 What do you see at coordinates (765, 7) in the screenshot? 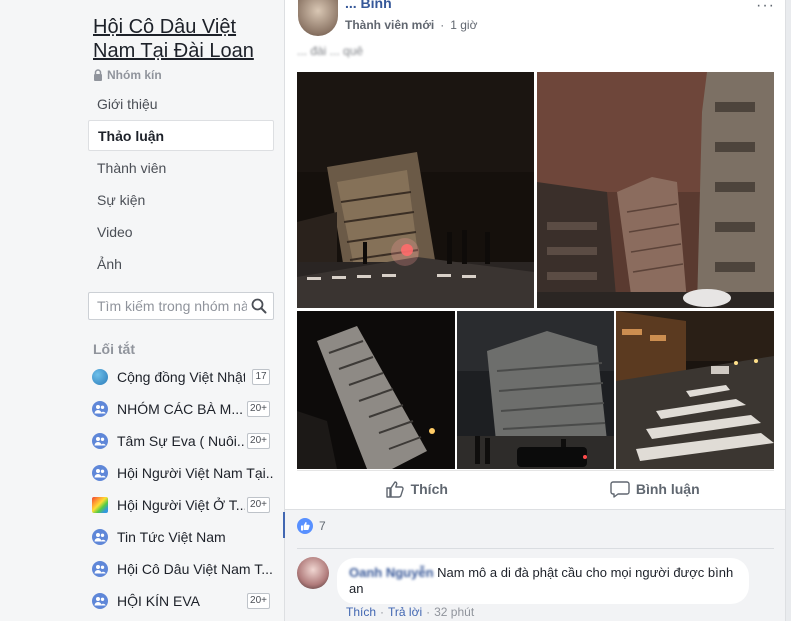
I see `more-options-button: ···` at bounding box center [765, 7].